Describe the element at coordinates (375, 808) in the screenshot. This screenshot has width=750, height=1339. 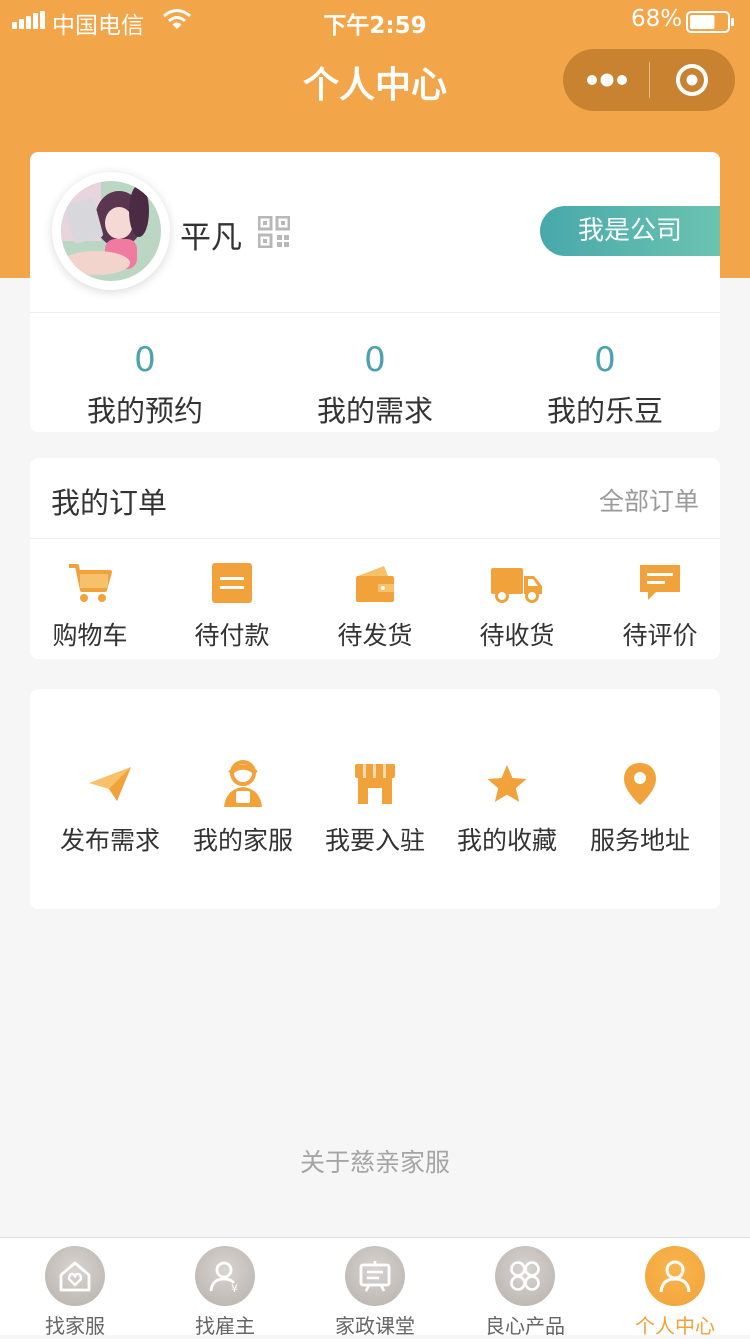
I see `service-join: 我要入驻` at that location.